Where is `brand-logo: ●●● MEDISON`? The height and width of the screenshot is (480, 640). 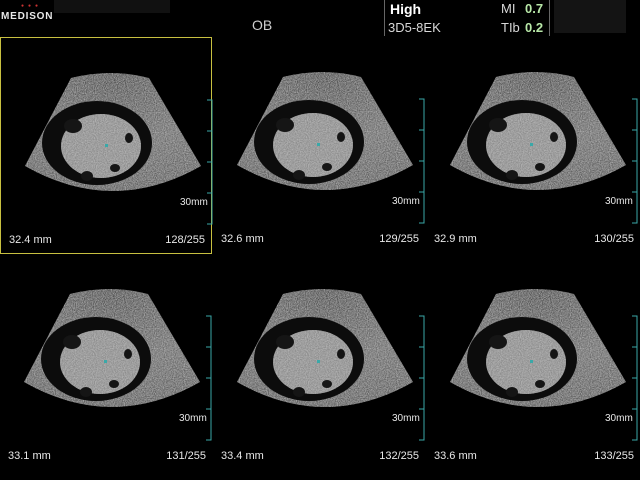
brand-logo: ●●● MEDISON is located at coordinates (27, 13).